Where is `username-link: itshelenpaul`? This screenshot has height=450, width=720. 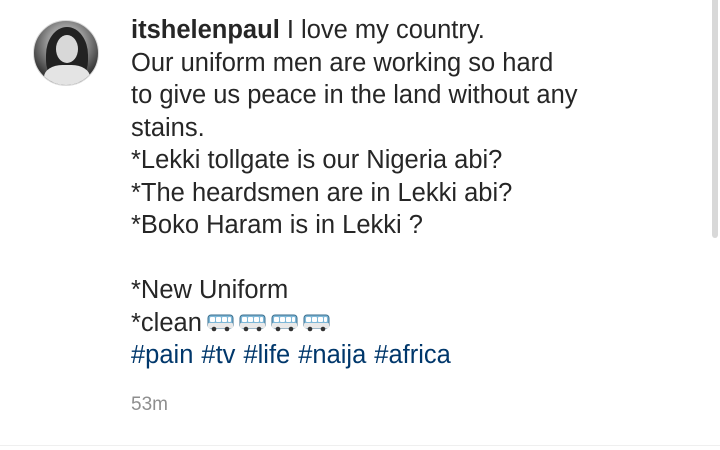
username-link: itshelenpaul is located at coordinates (205, 30).